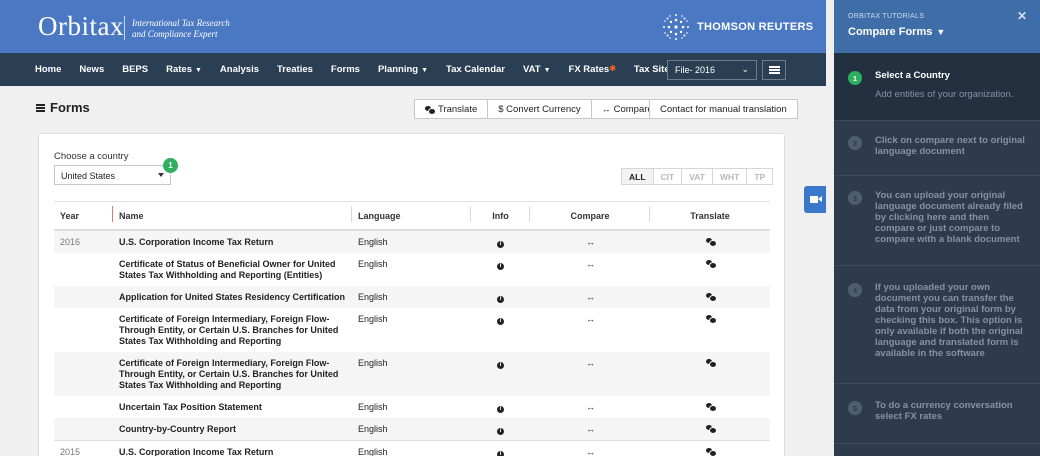 This screenshot has width=1040, height=456. I want to click on step-number-2: 2, so click(855, 143).